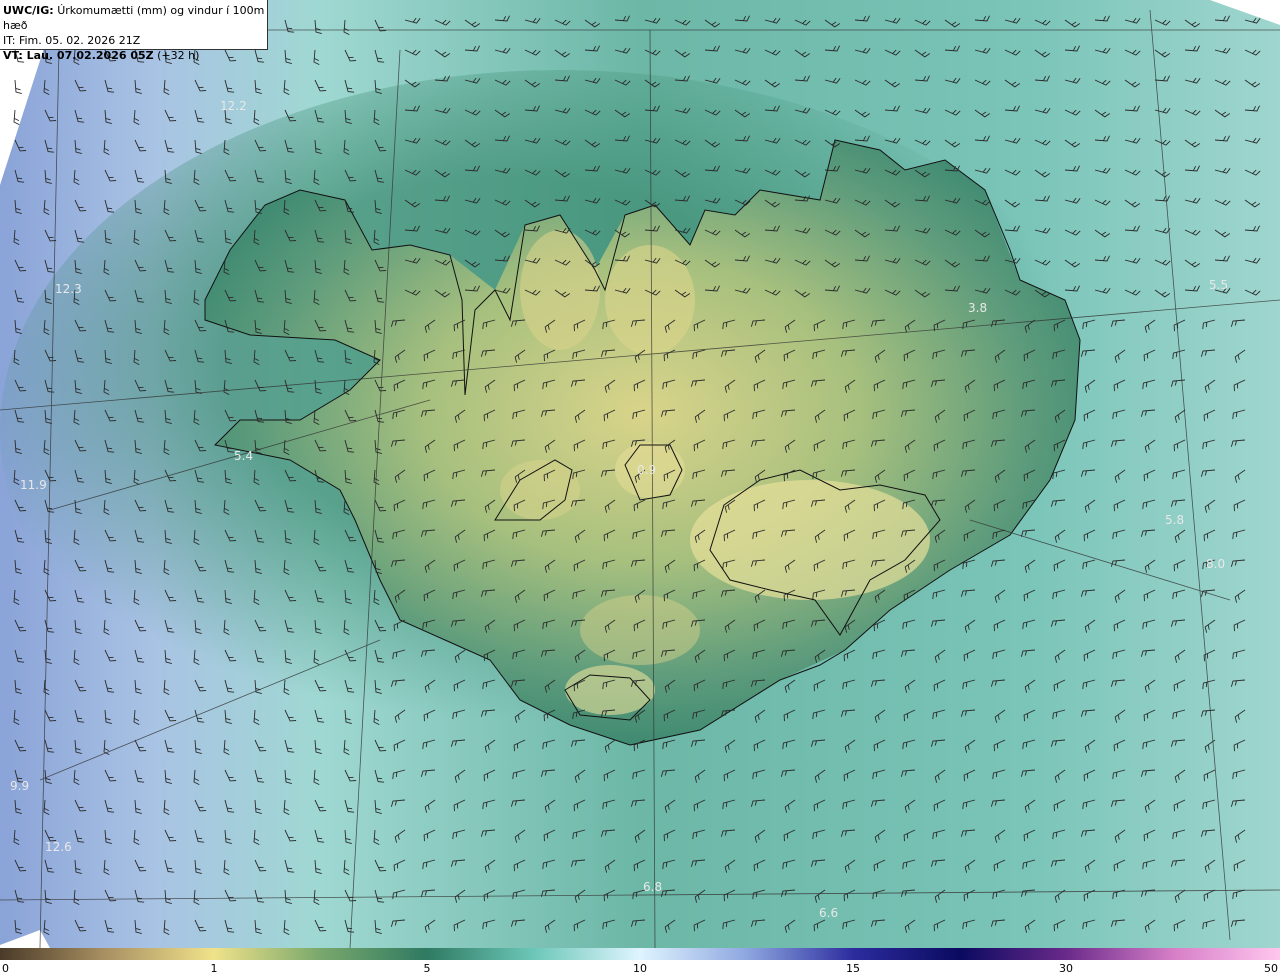 The width and height of the screenshot is (1280, 978). What do you see at coordinates (1215, 564) in the screenshot?
I see `map-value-label: 8.0` at bounding box center [1215, 564].